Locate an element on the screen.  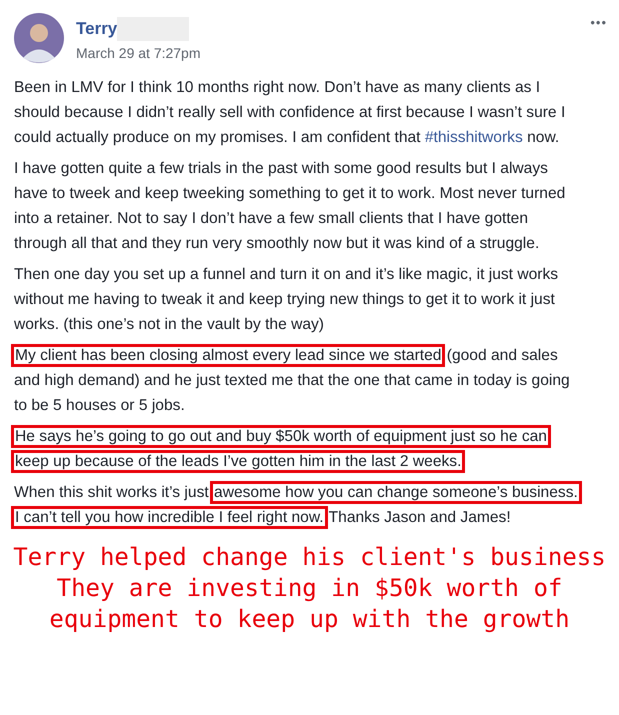
avatar is located at coordinates (39, 38).